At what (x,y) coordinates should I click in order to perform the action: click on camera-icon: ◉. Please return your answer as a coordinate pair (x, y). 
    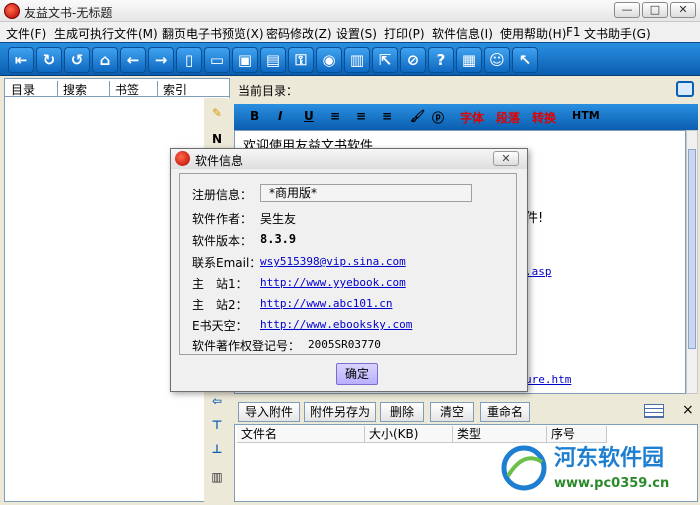
    Looking at the image, I should click on (329, 60).